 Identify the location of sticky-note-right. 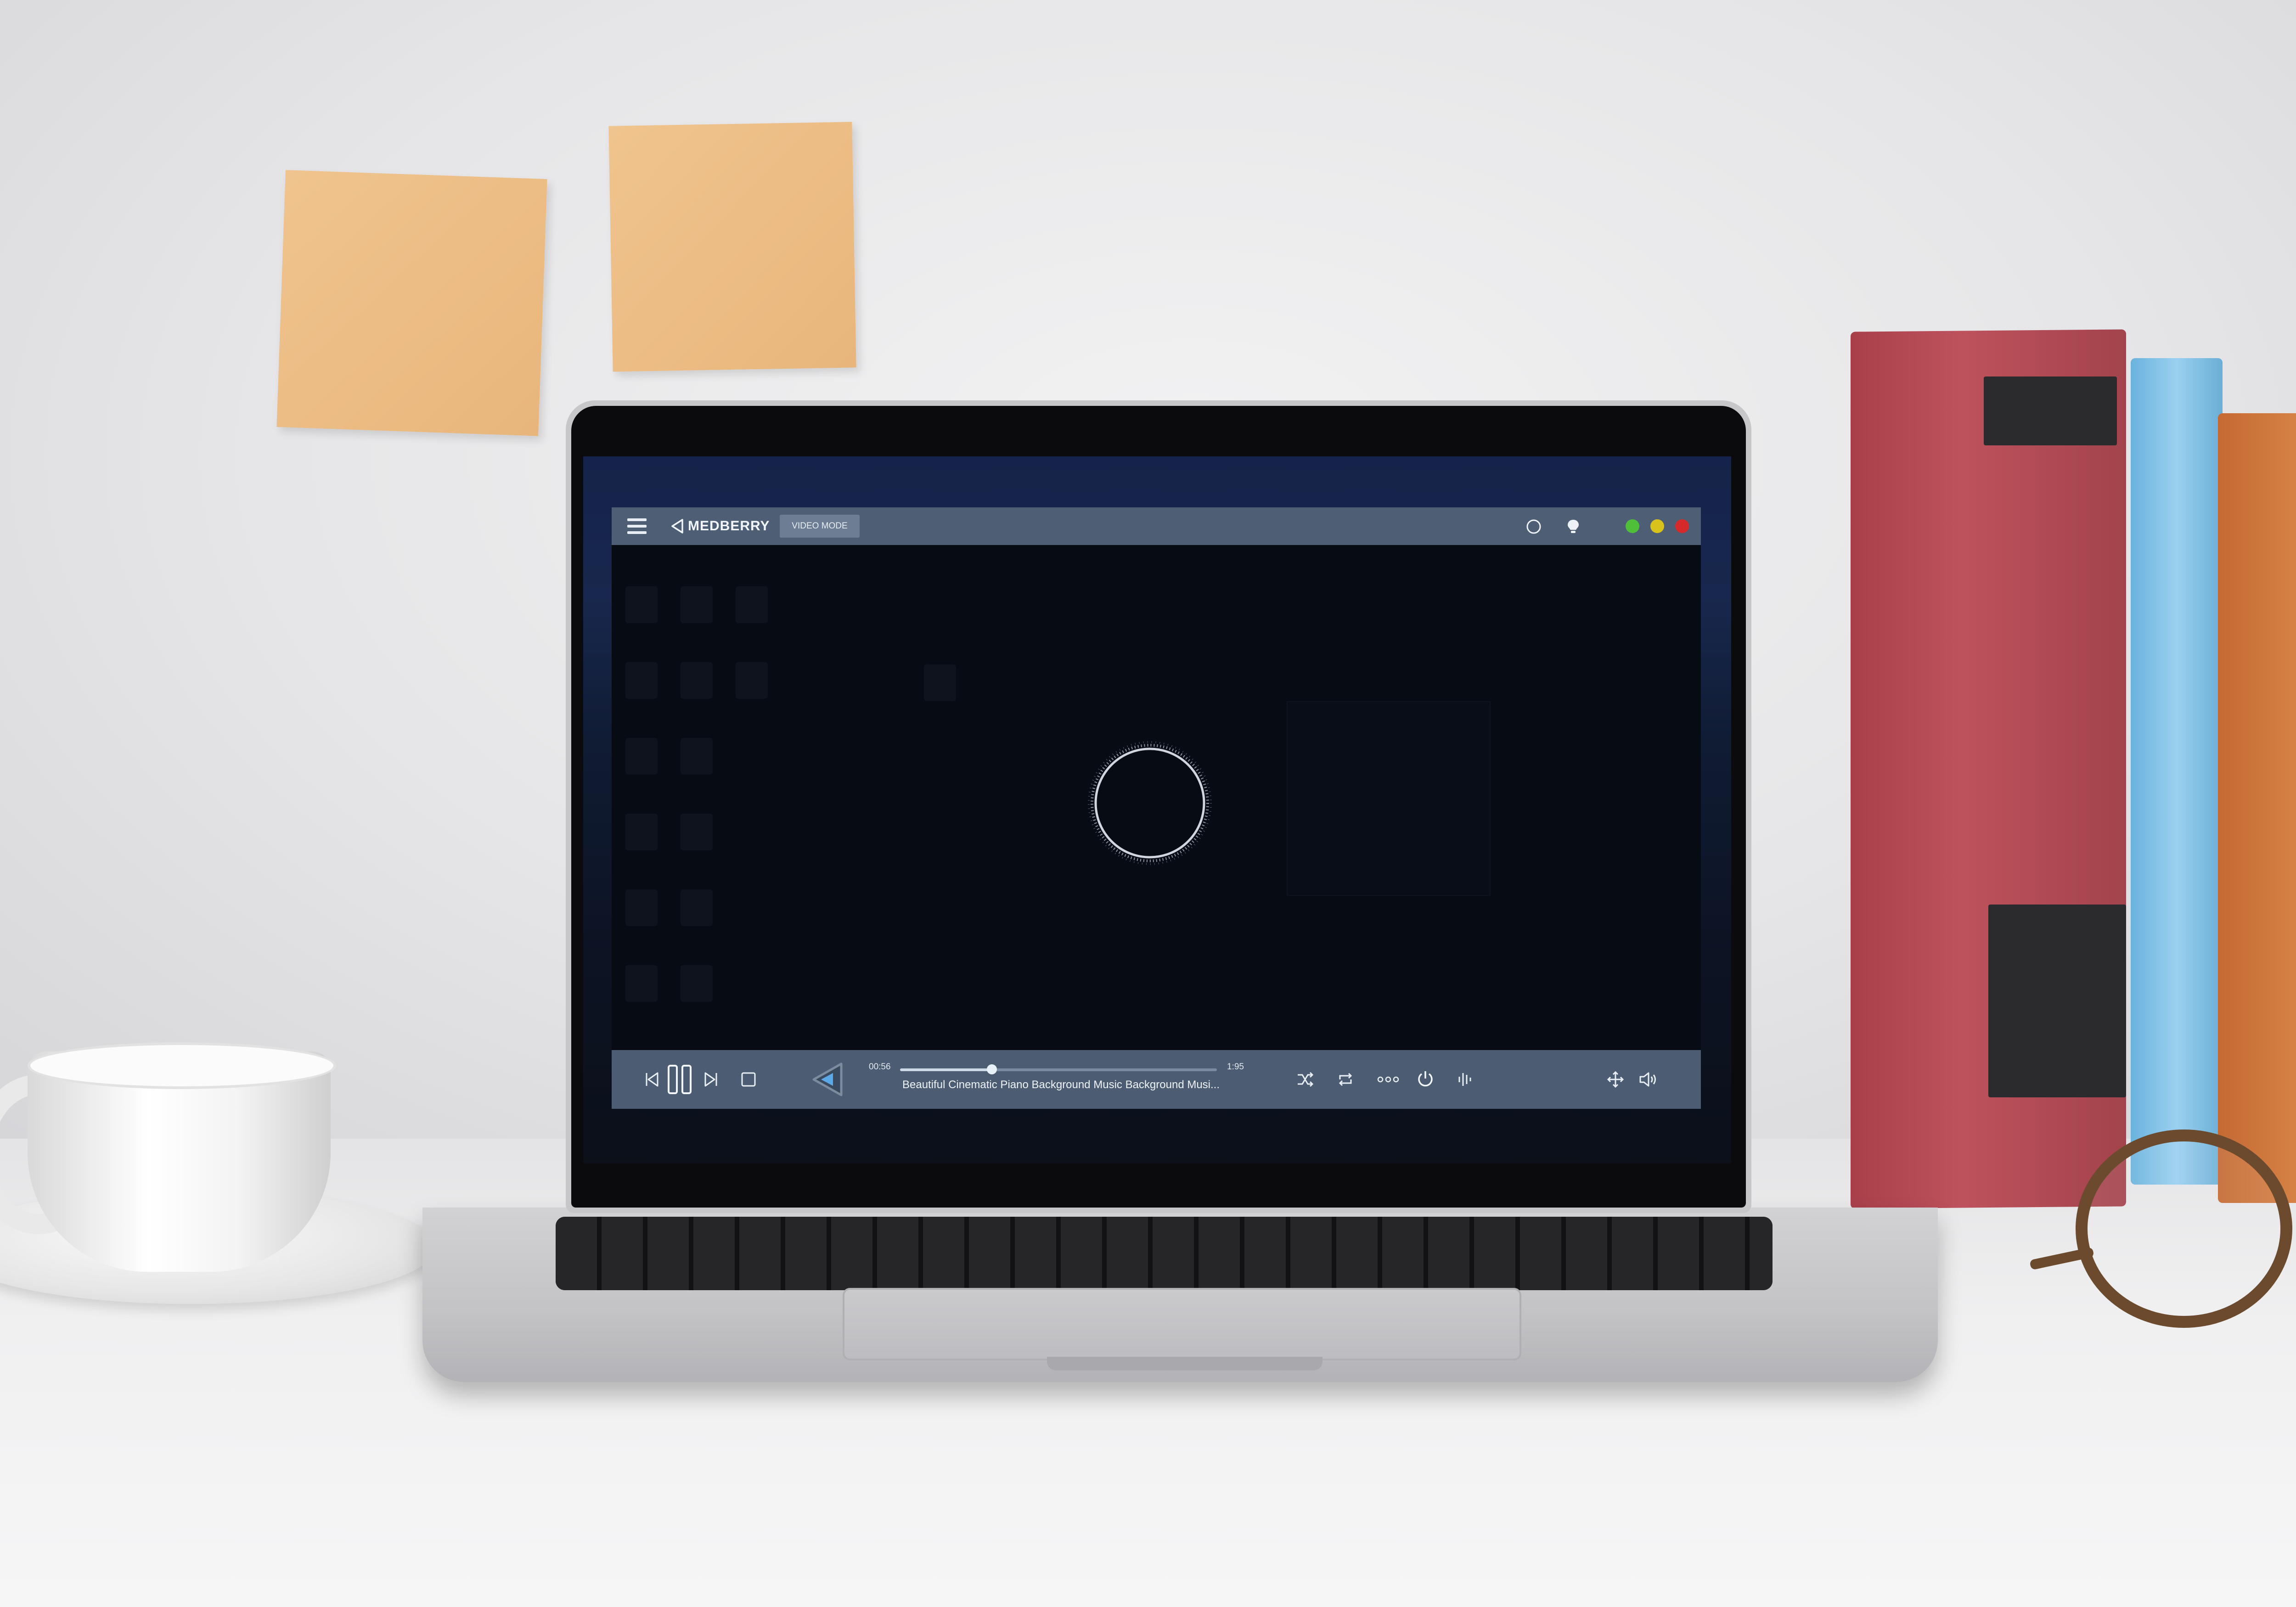
(732, 247).